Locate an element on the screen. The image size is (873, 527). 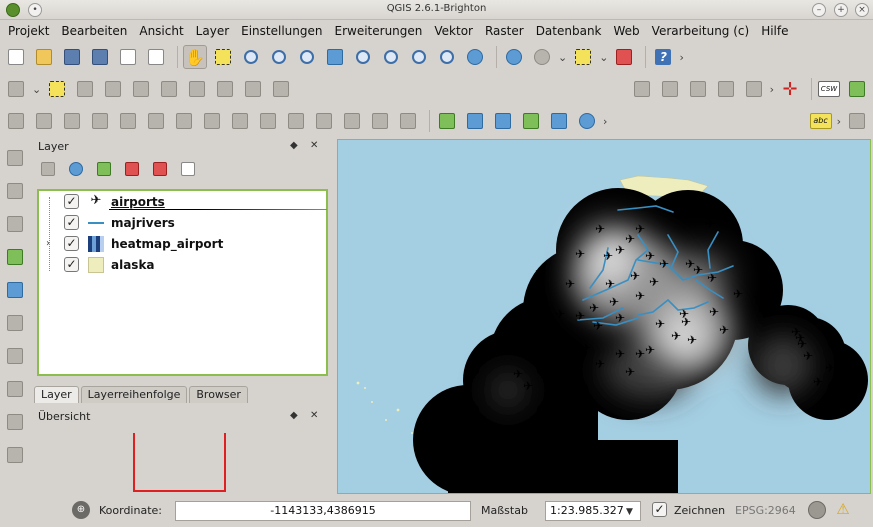
refresh-button is located at coordinates (475, 57).